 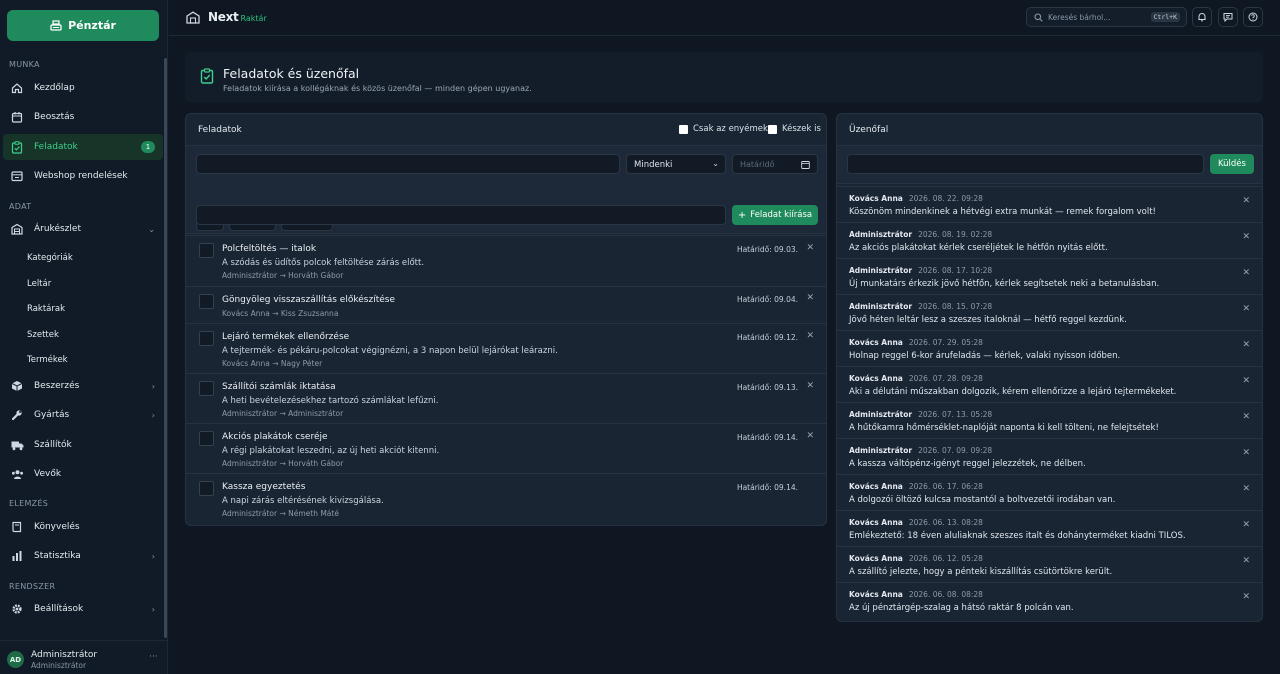 I want to click on message-author: Kovács Anna, so click(x=876, y=378).